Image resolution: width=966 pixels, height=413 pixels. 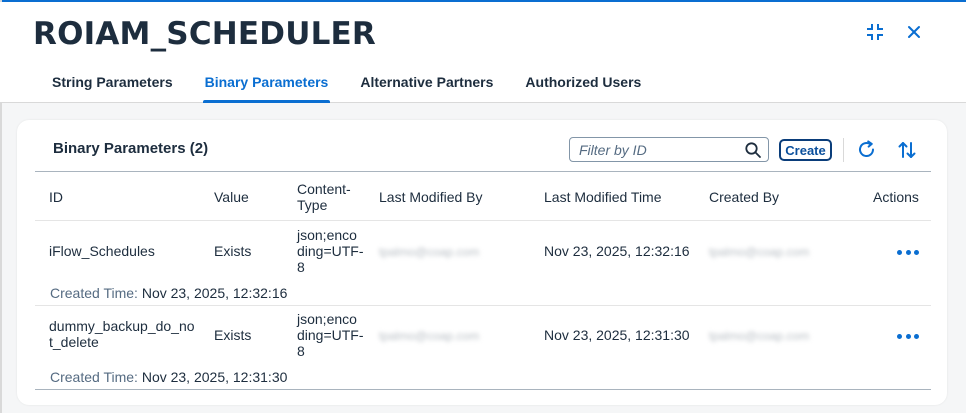 What do you see at coordinates (914, 32) in the screenshot?
I see `close-icon` at bounding box center [914, 32].